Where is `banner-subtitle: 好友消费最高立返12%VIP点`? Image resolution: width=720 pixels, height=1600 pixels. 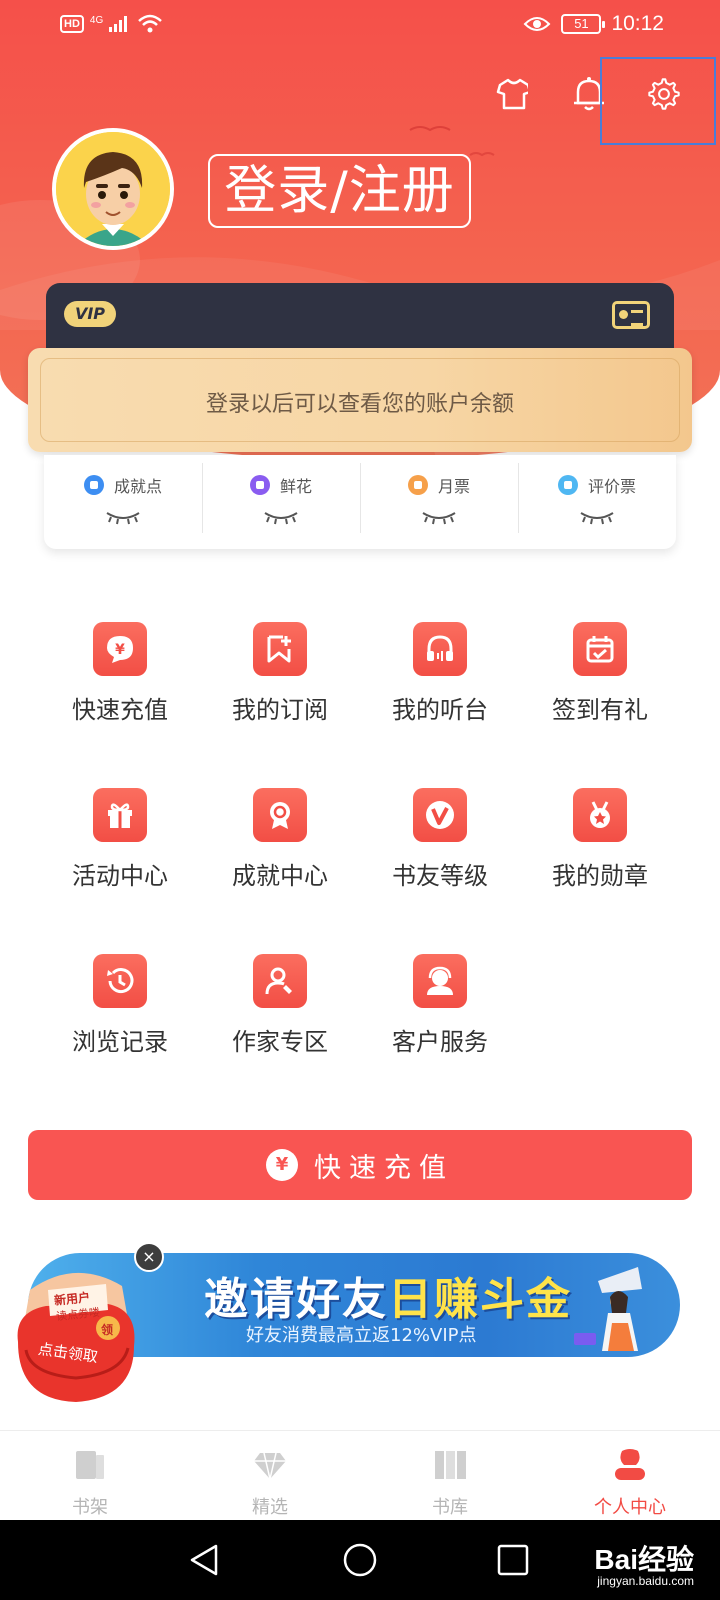
banner-subtitle: 好友消费最高立返12%VIP点 is located at coordinates (361, 1335).